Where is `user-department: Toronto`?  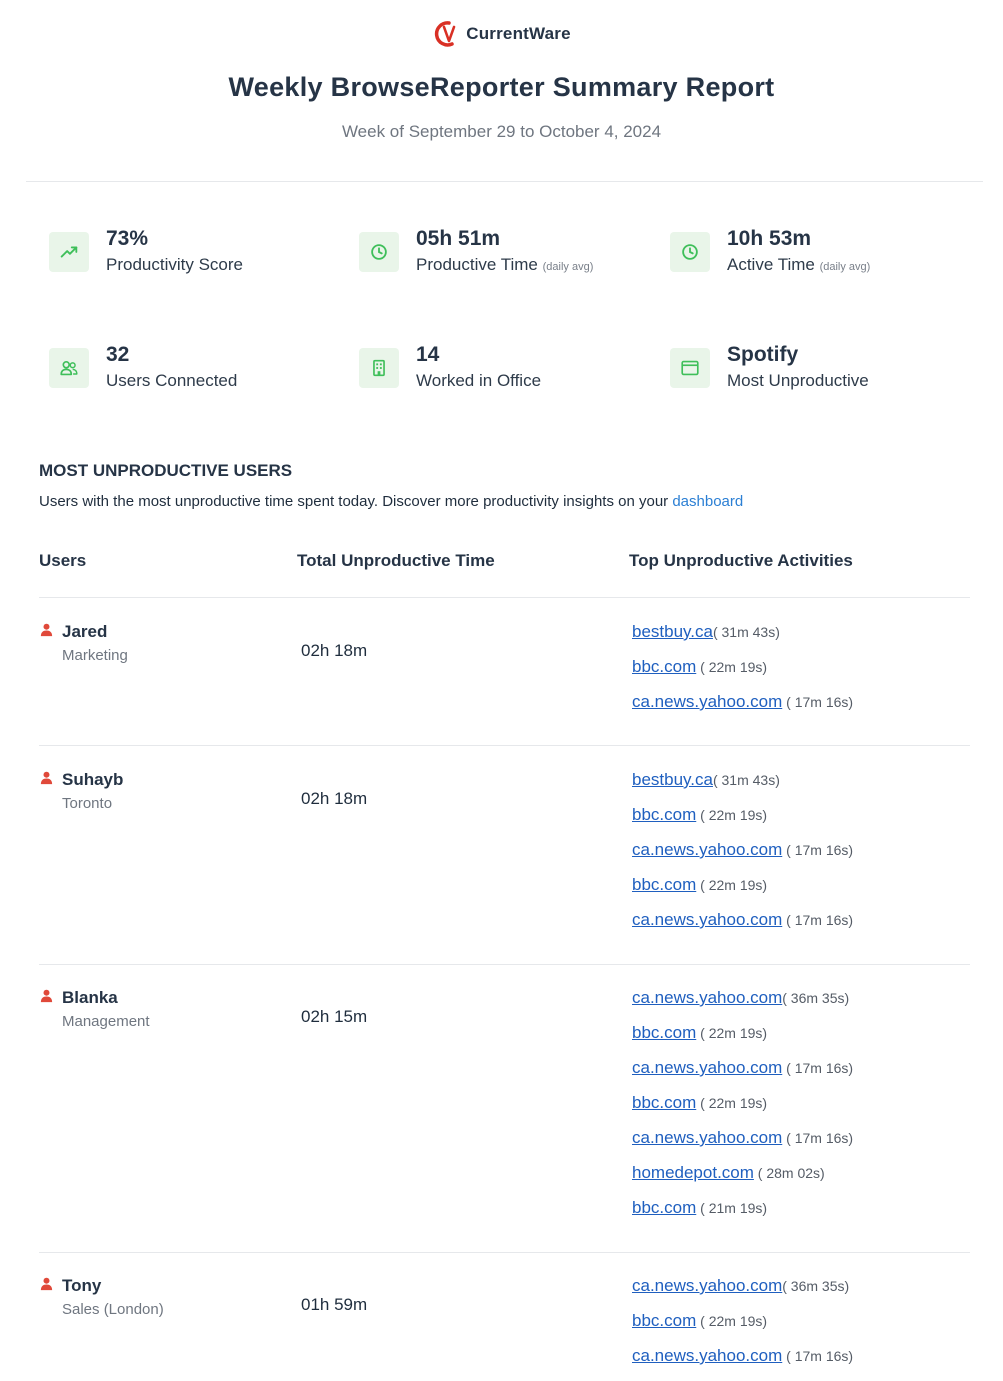 user-department: Toronto is located at coordinates (87, 803).